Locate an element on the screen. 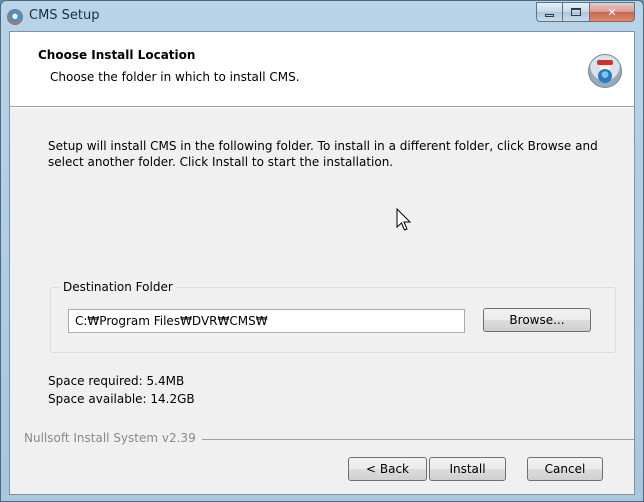  cancel-button: Cancel is located at coordinates (565, 469).